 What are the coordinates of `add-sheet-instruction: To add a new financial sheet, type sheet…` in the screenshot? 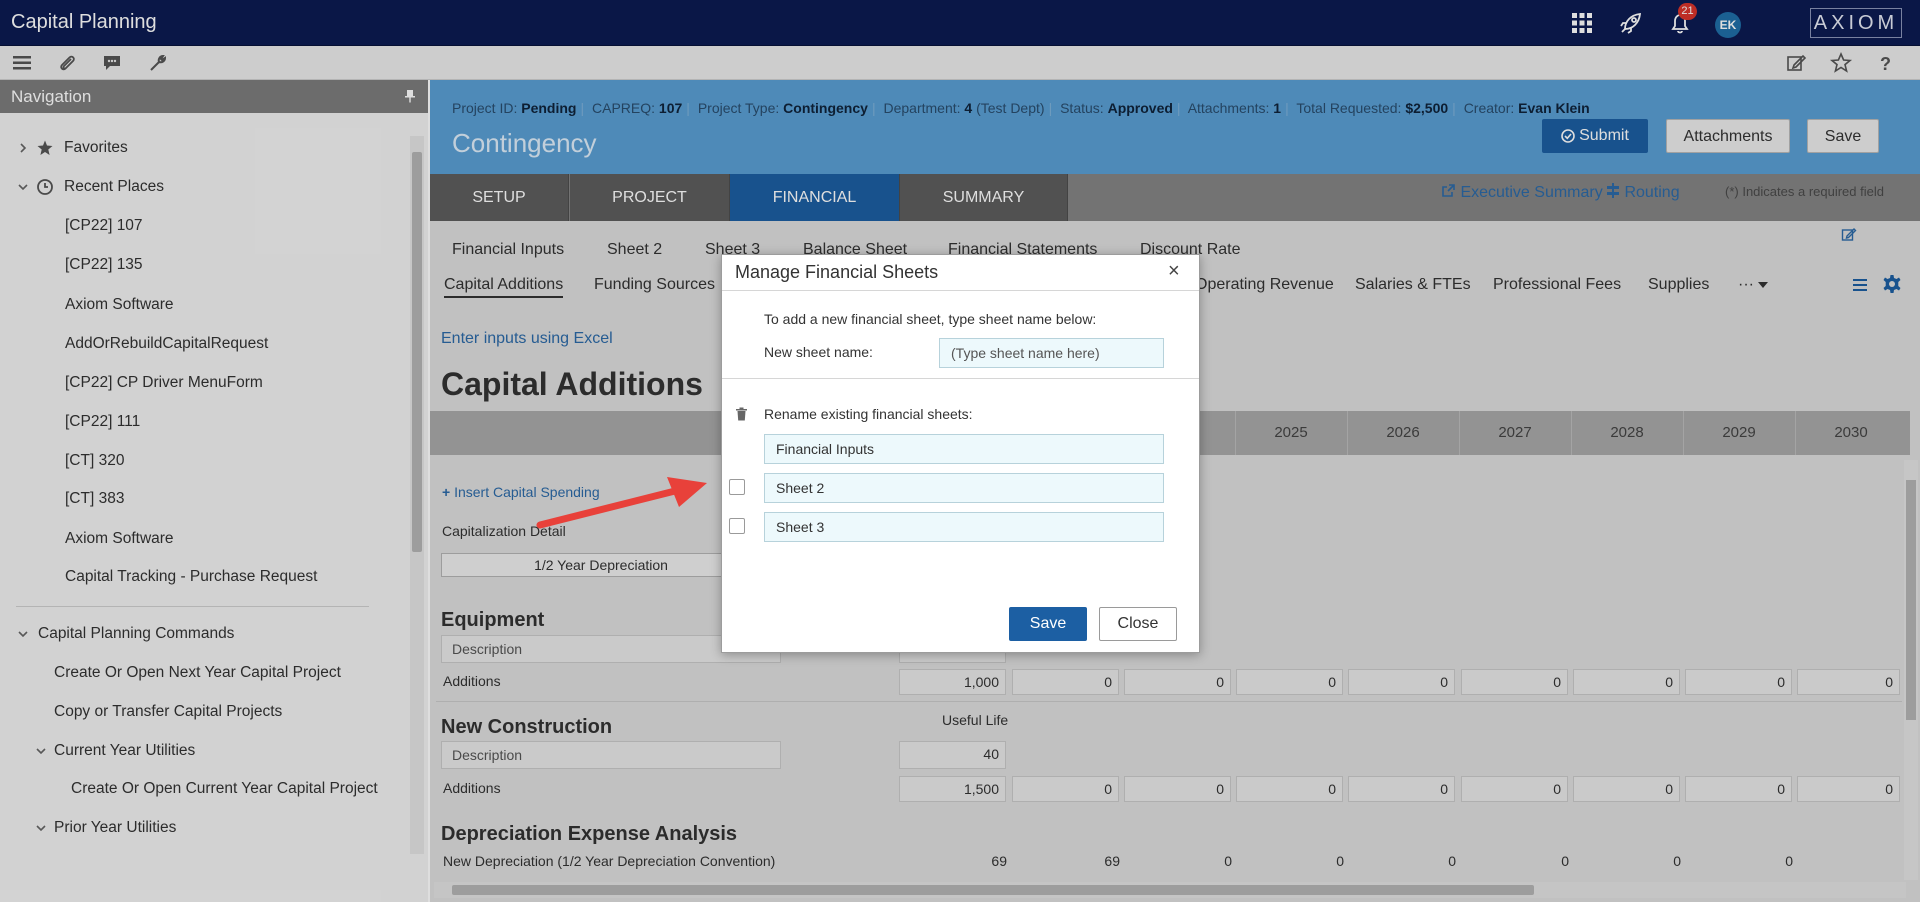 It's located at (930, 319).